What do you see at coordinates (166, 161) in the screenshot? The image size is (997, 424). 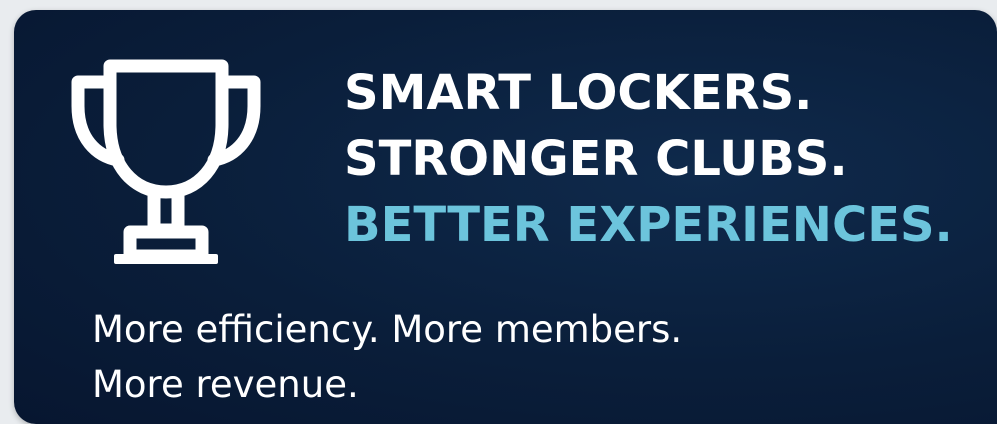 I see `trophy-icon` at bounding box center [166, 161].